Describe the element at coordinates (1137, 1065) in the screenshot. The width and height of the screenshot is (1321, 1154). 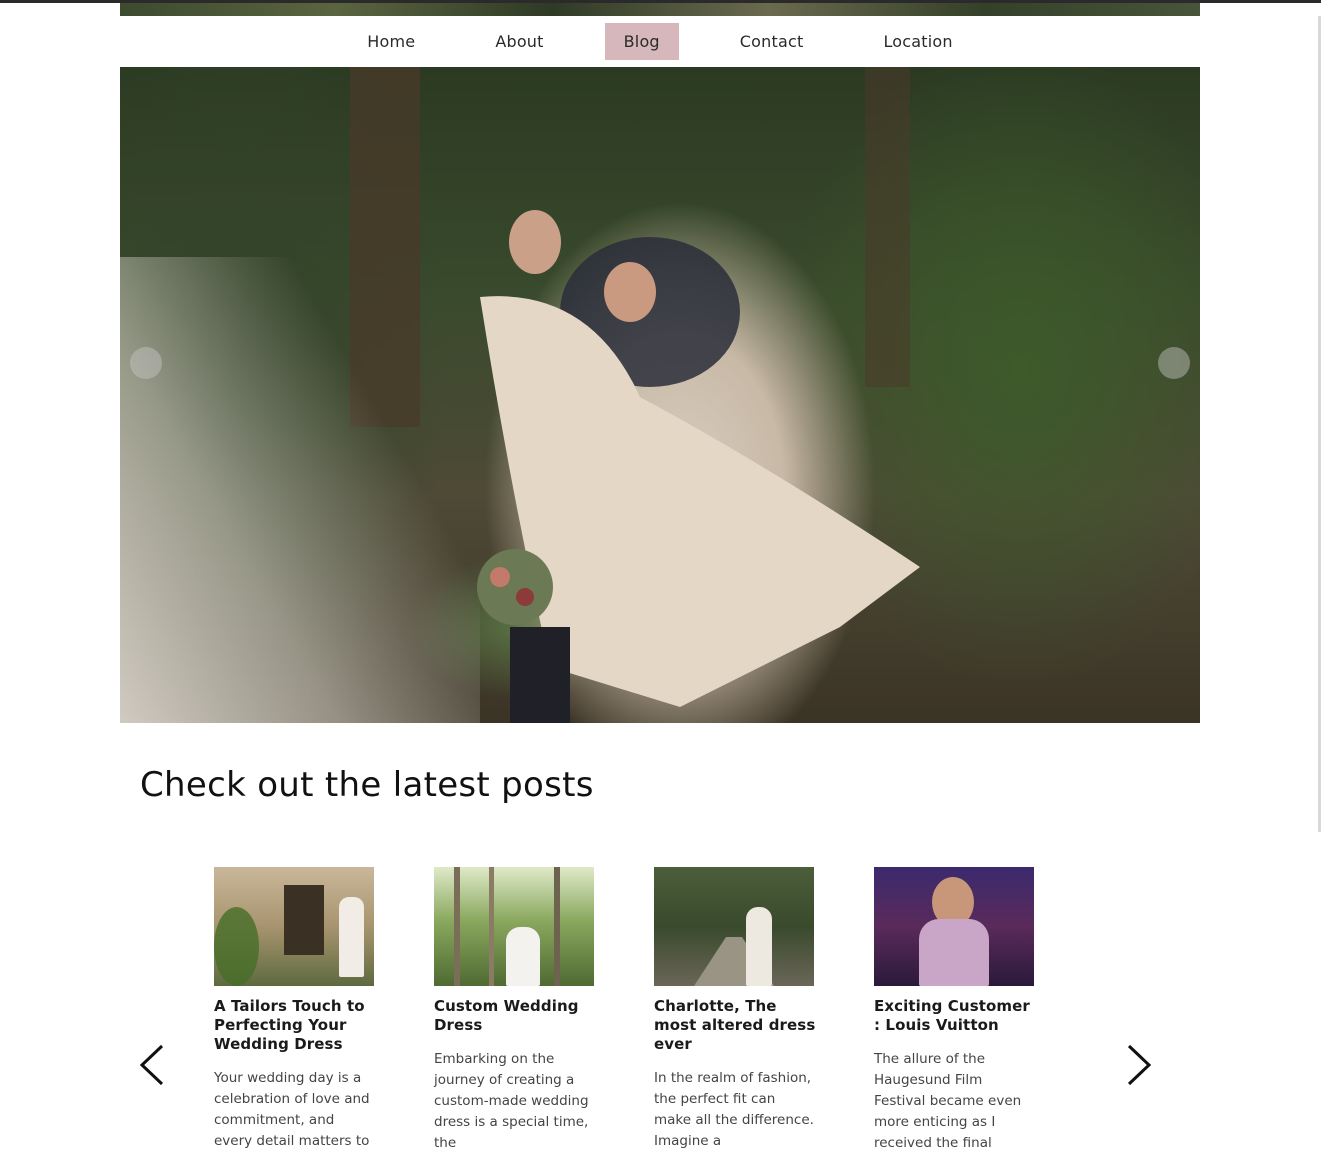
I see `posts-next-arrow-icon` at that location.